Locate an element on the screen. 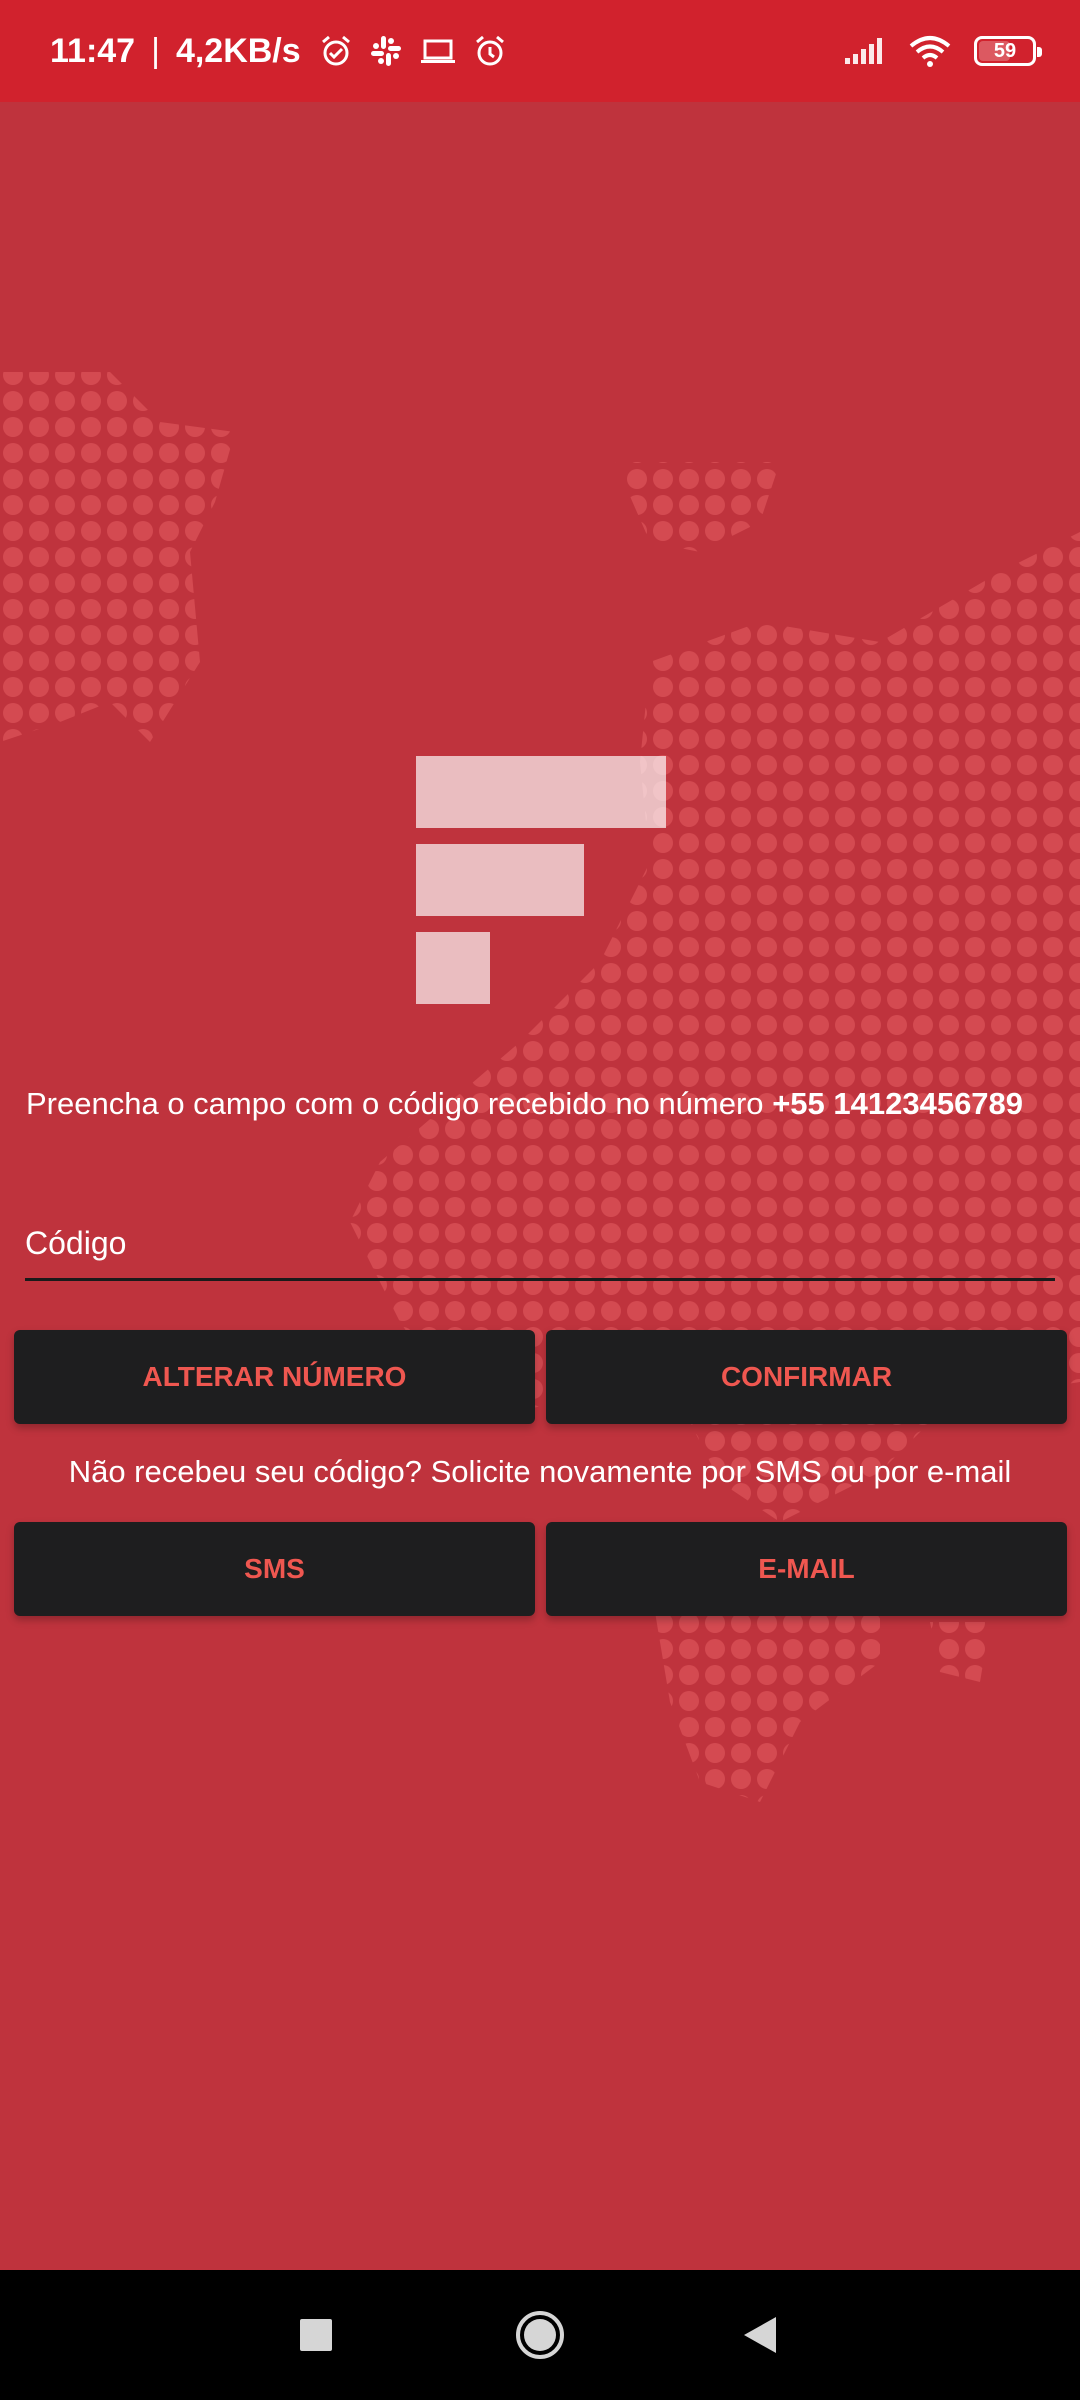 The image size is (1080, 2400). back-triangle-icon is located at coordinates (760, 2335).